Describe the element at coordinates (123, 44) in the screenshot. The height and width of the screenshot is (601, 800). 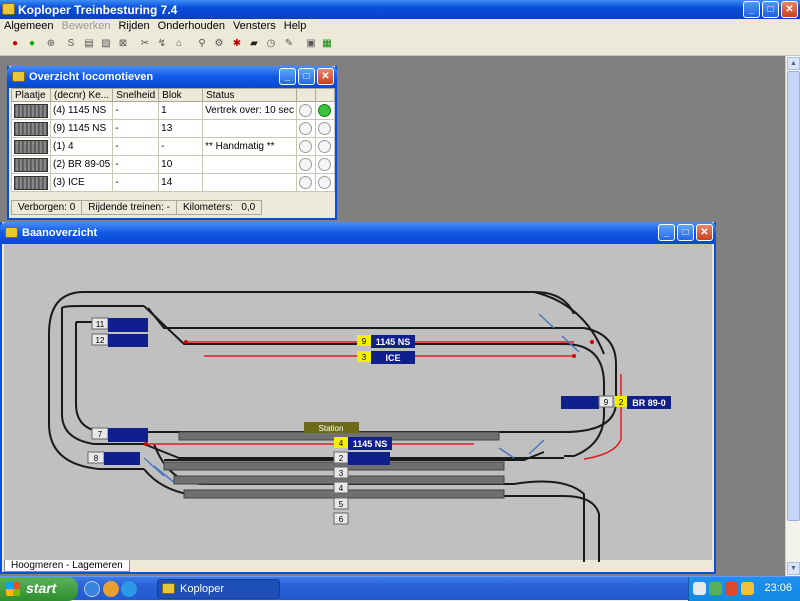
I see `delete-icon: ⊠` at that location.